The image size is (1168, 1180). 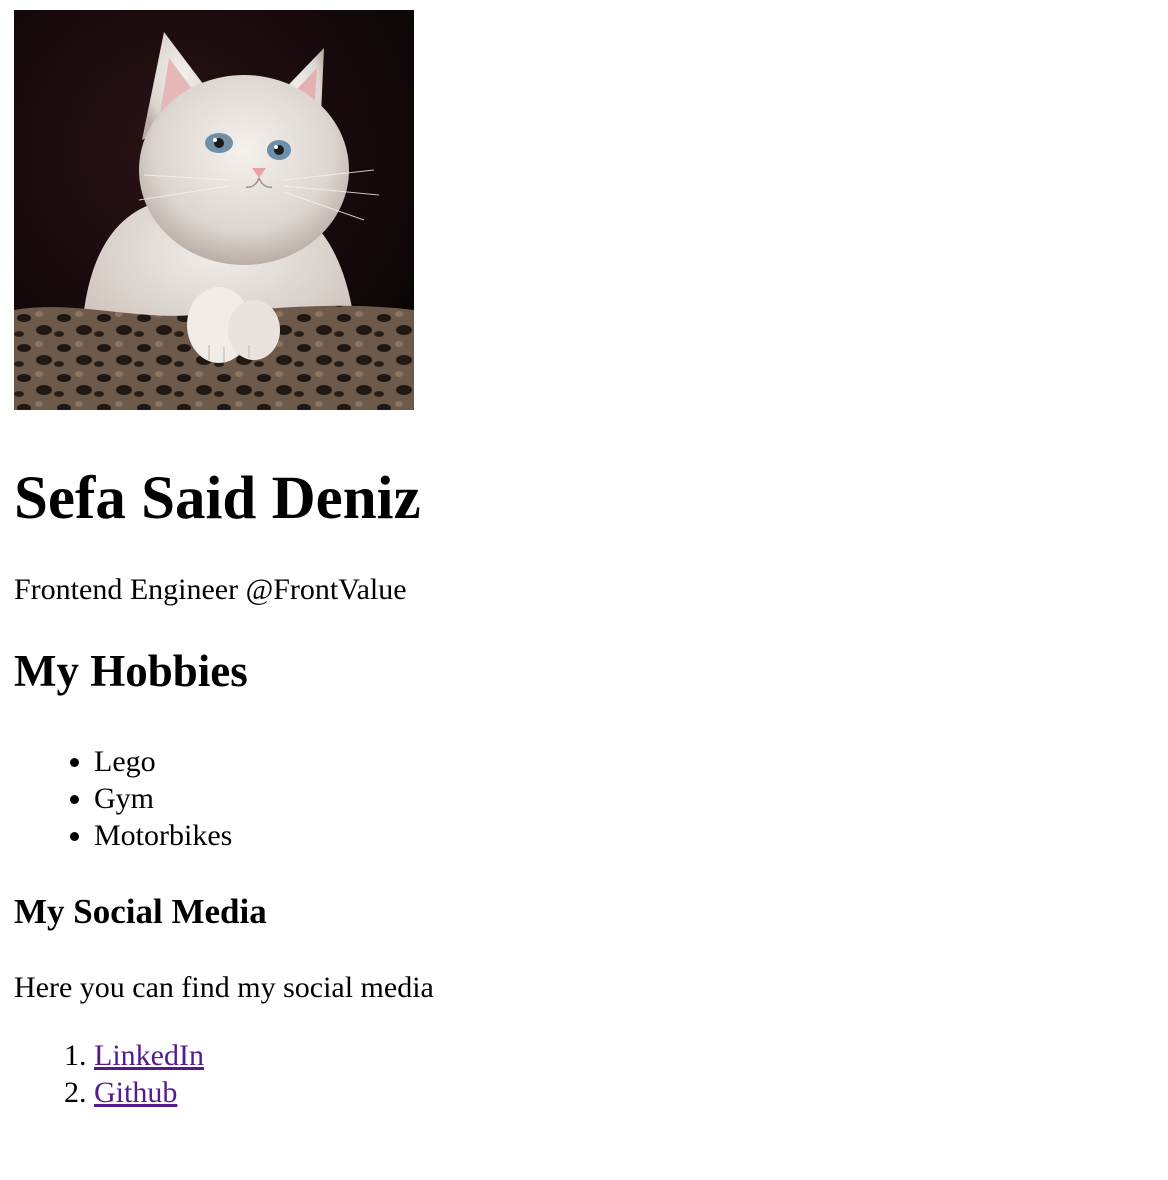 I want to click on linkedin-link: LinkedIn, so click(x=149, y=1055).